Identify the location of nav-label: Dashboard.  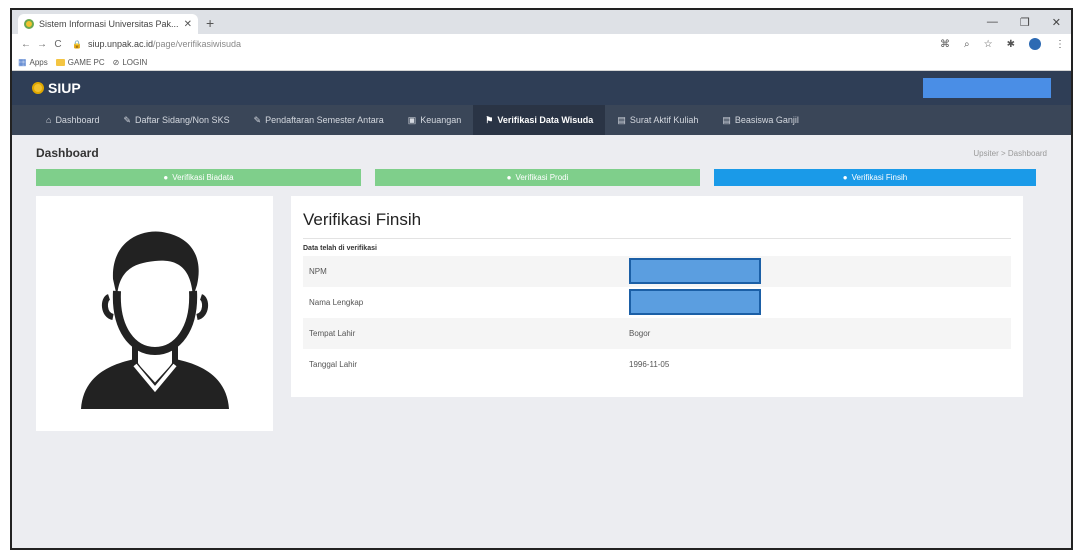
(77, 120).